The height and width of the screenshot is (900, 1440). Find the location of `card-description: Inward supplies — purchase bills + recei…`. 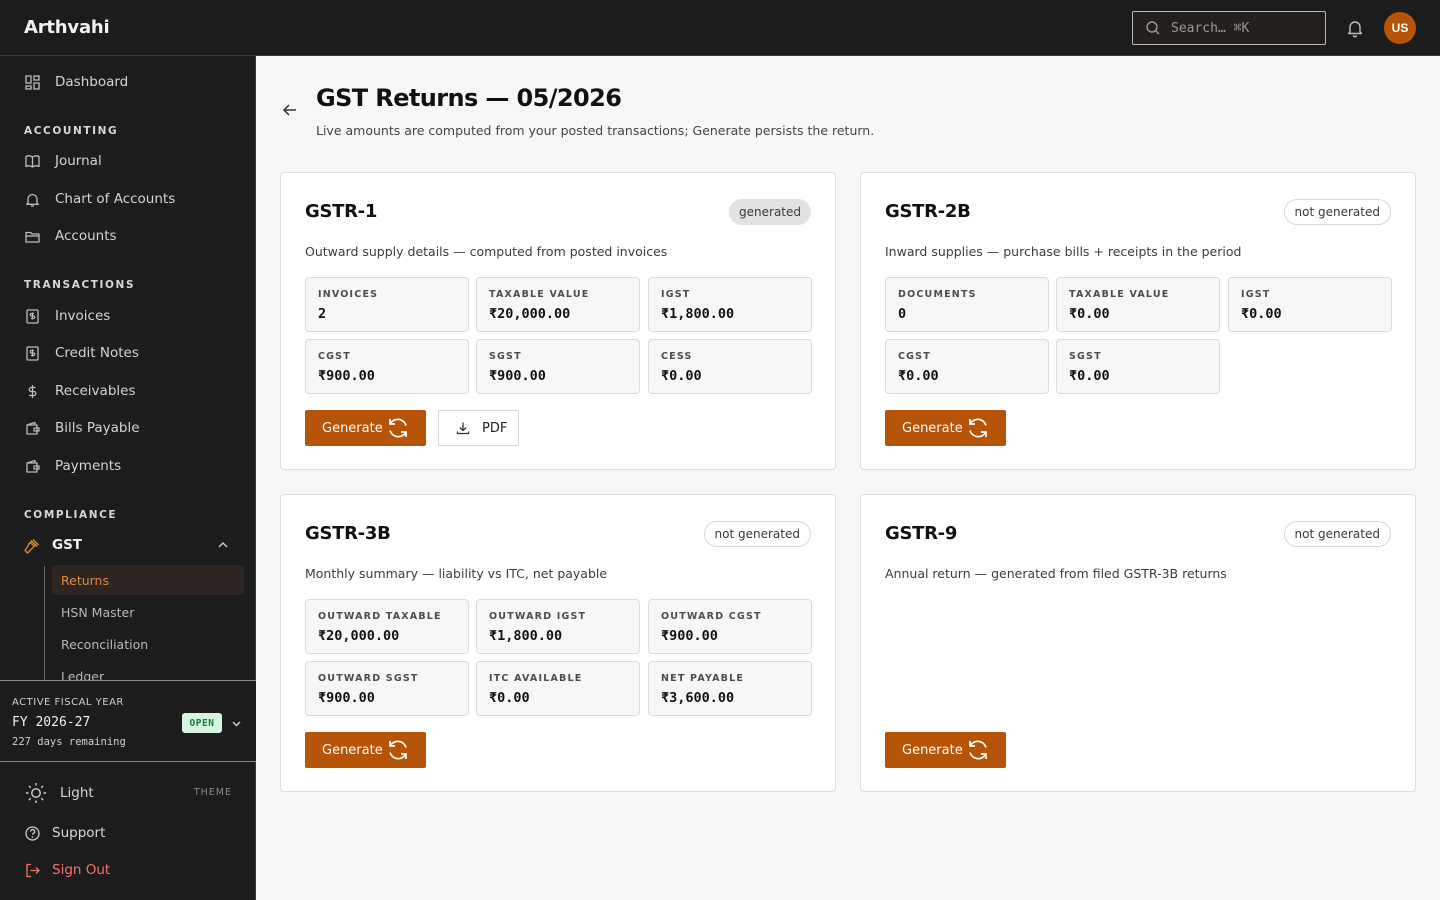

card-description: Inward supplies — purchase bills + recei… is located at coordinates (1063, 251).